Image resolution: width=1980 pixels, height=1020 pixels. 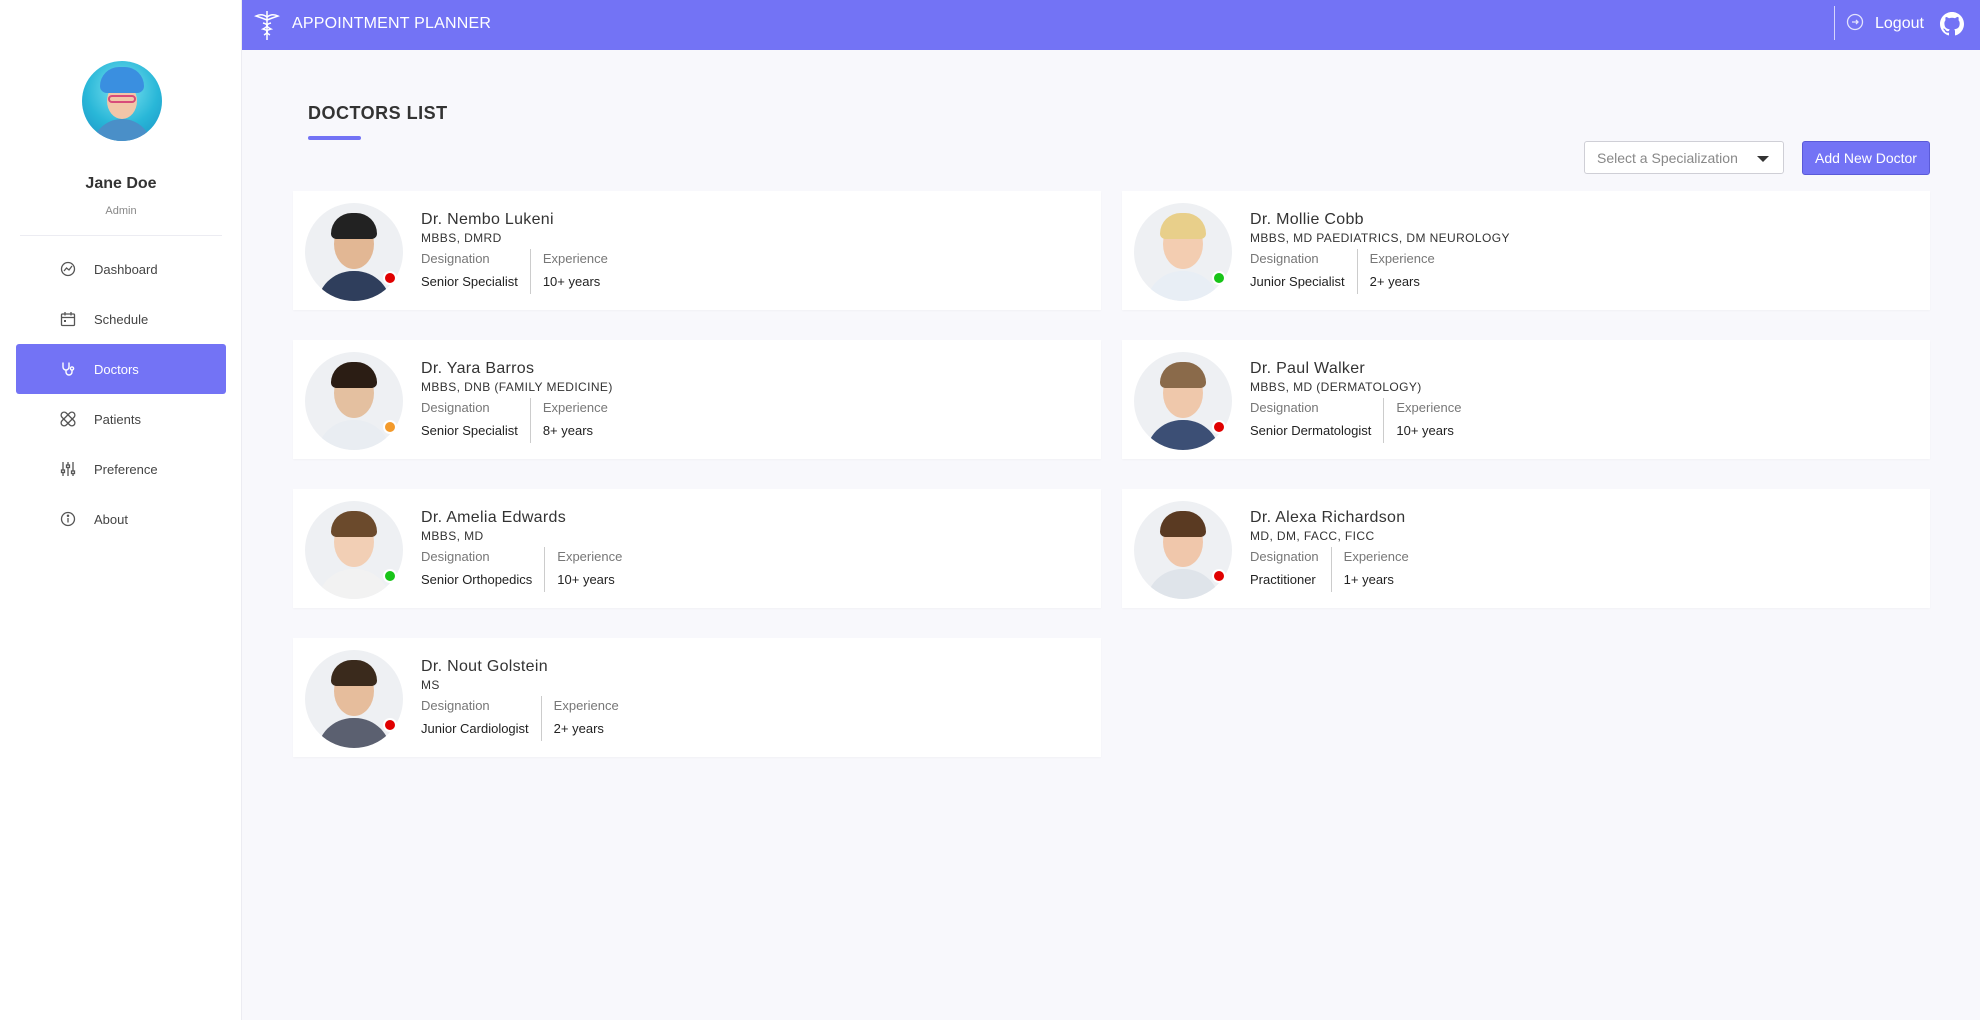 I want to click on sidebar-item-schedule: Schedule, so click(x=121, y=319).